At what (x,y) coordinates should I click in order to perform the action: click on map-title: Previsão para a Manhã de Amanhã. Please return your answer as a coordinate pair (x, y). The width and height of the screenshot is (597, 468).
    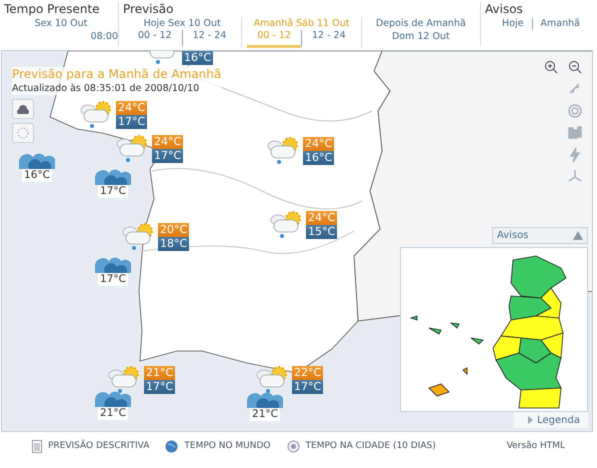
    Looking at the image, I should click on (117, 74).